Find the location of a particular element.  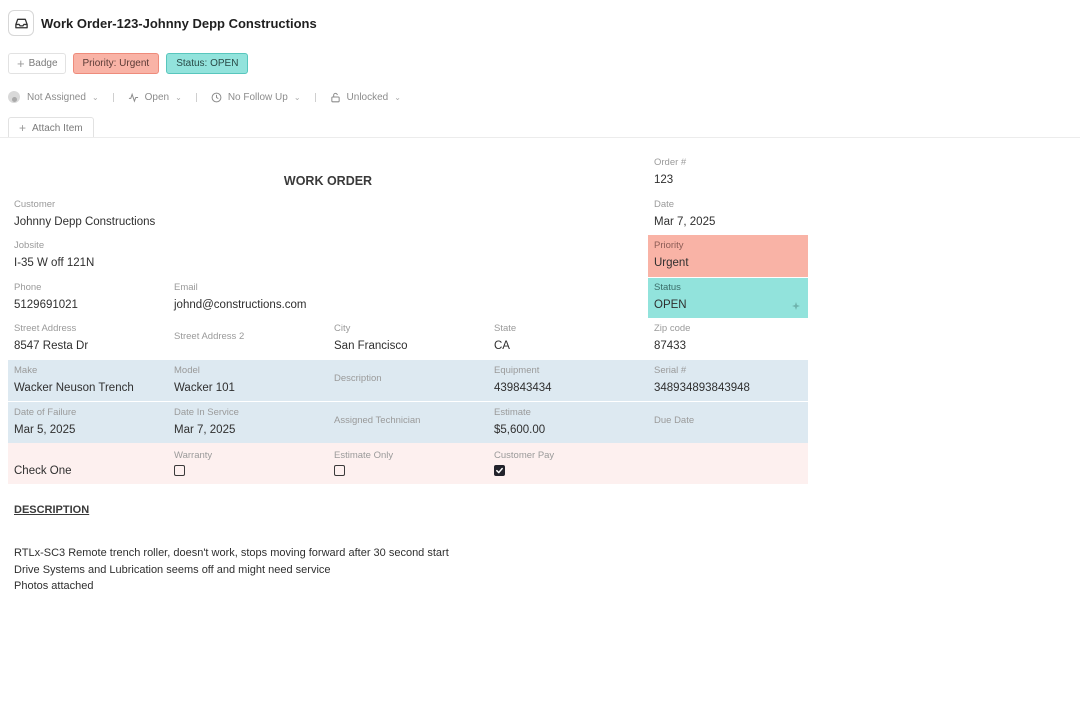

follow-up-label: No Follow Up is located at coordinates (257, 97).